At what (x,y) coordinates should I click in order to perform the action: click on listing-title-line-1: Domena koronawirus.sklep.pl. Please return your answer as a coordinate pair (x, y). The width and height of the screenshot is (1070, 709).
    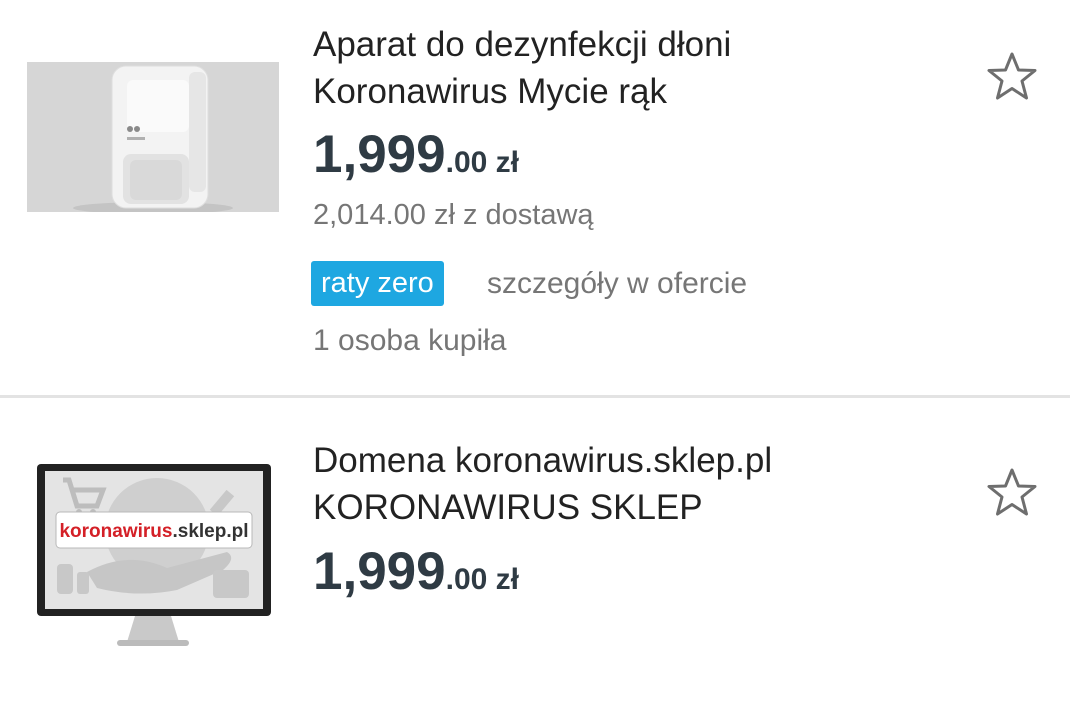
    Looking at the image, I should click on (543, 460).